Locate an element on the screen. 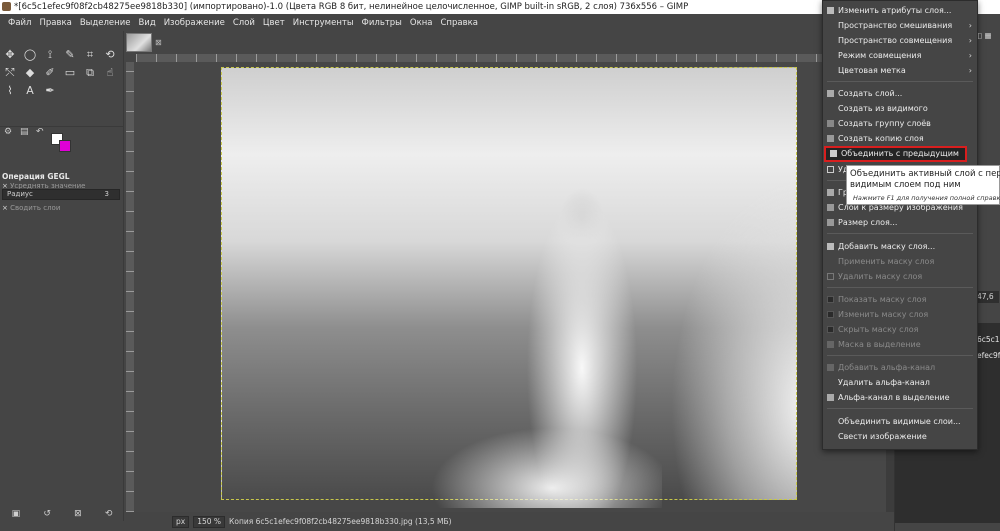  radius-spinbox: Радиус 3 is located at coordinates (61, 194).